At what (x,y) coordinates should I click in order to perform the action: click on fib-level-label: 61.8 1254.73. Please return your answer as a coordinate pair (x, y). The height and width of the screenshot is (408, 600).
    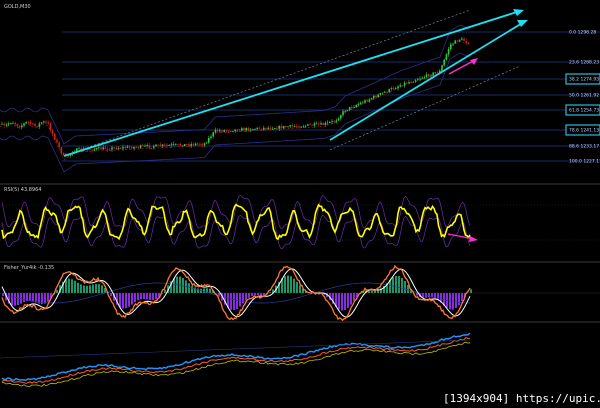
    Looking at the image, I should click on (584, 111).